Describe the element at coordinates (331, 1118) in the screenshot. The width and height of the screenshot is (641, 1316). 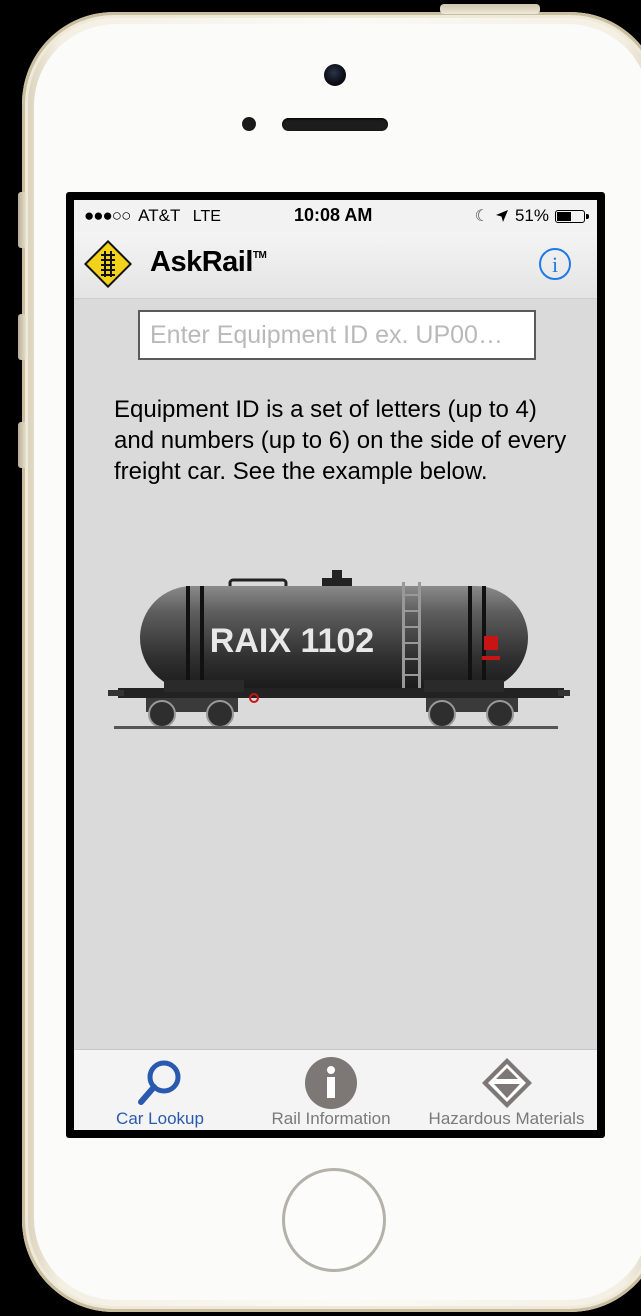
I see `tab-label-rail-information: Rail Information` at that location.